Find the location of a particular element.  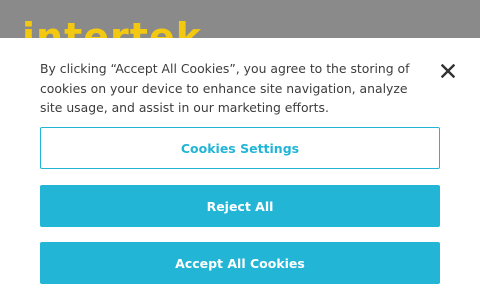

accept-all-cookies-button: Accept All Cookies is located at coordinates (240, 263).